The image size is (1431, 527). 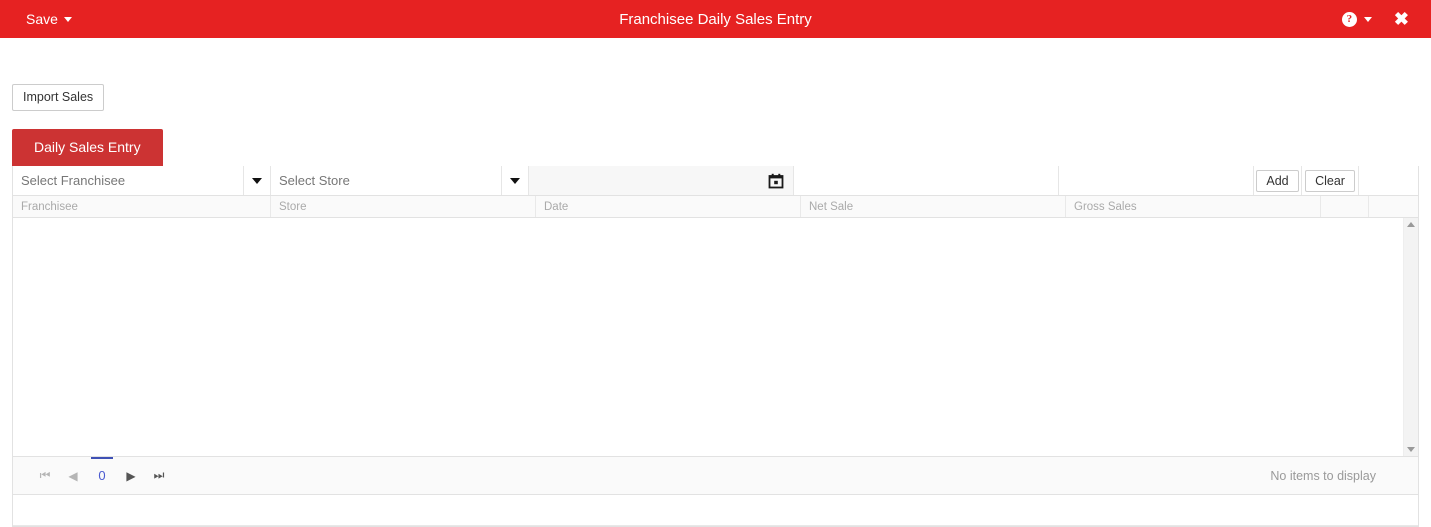 What do you see at coordinates (1411, 224) in the screenshot?
I see `scroll-up-icon` at bounding box center [1411, 224].